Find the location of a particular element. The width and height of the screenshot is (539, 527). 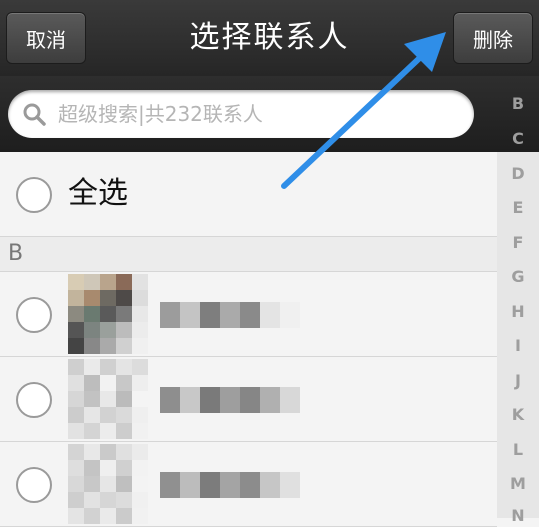

index-letter-h: H is located at coordinates (518, 311).